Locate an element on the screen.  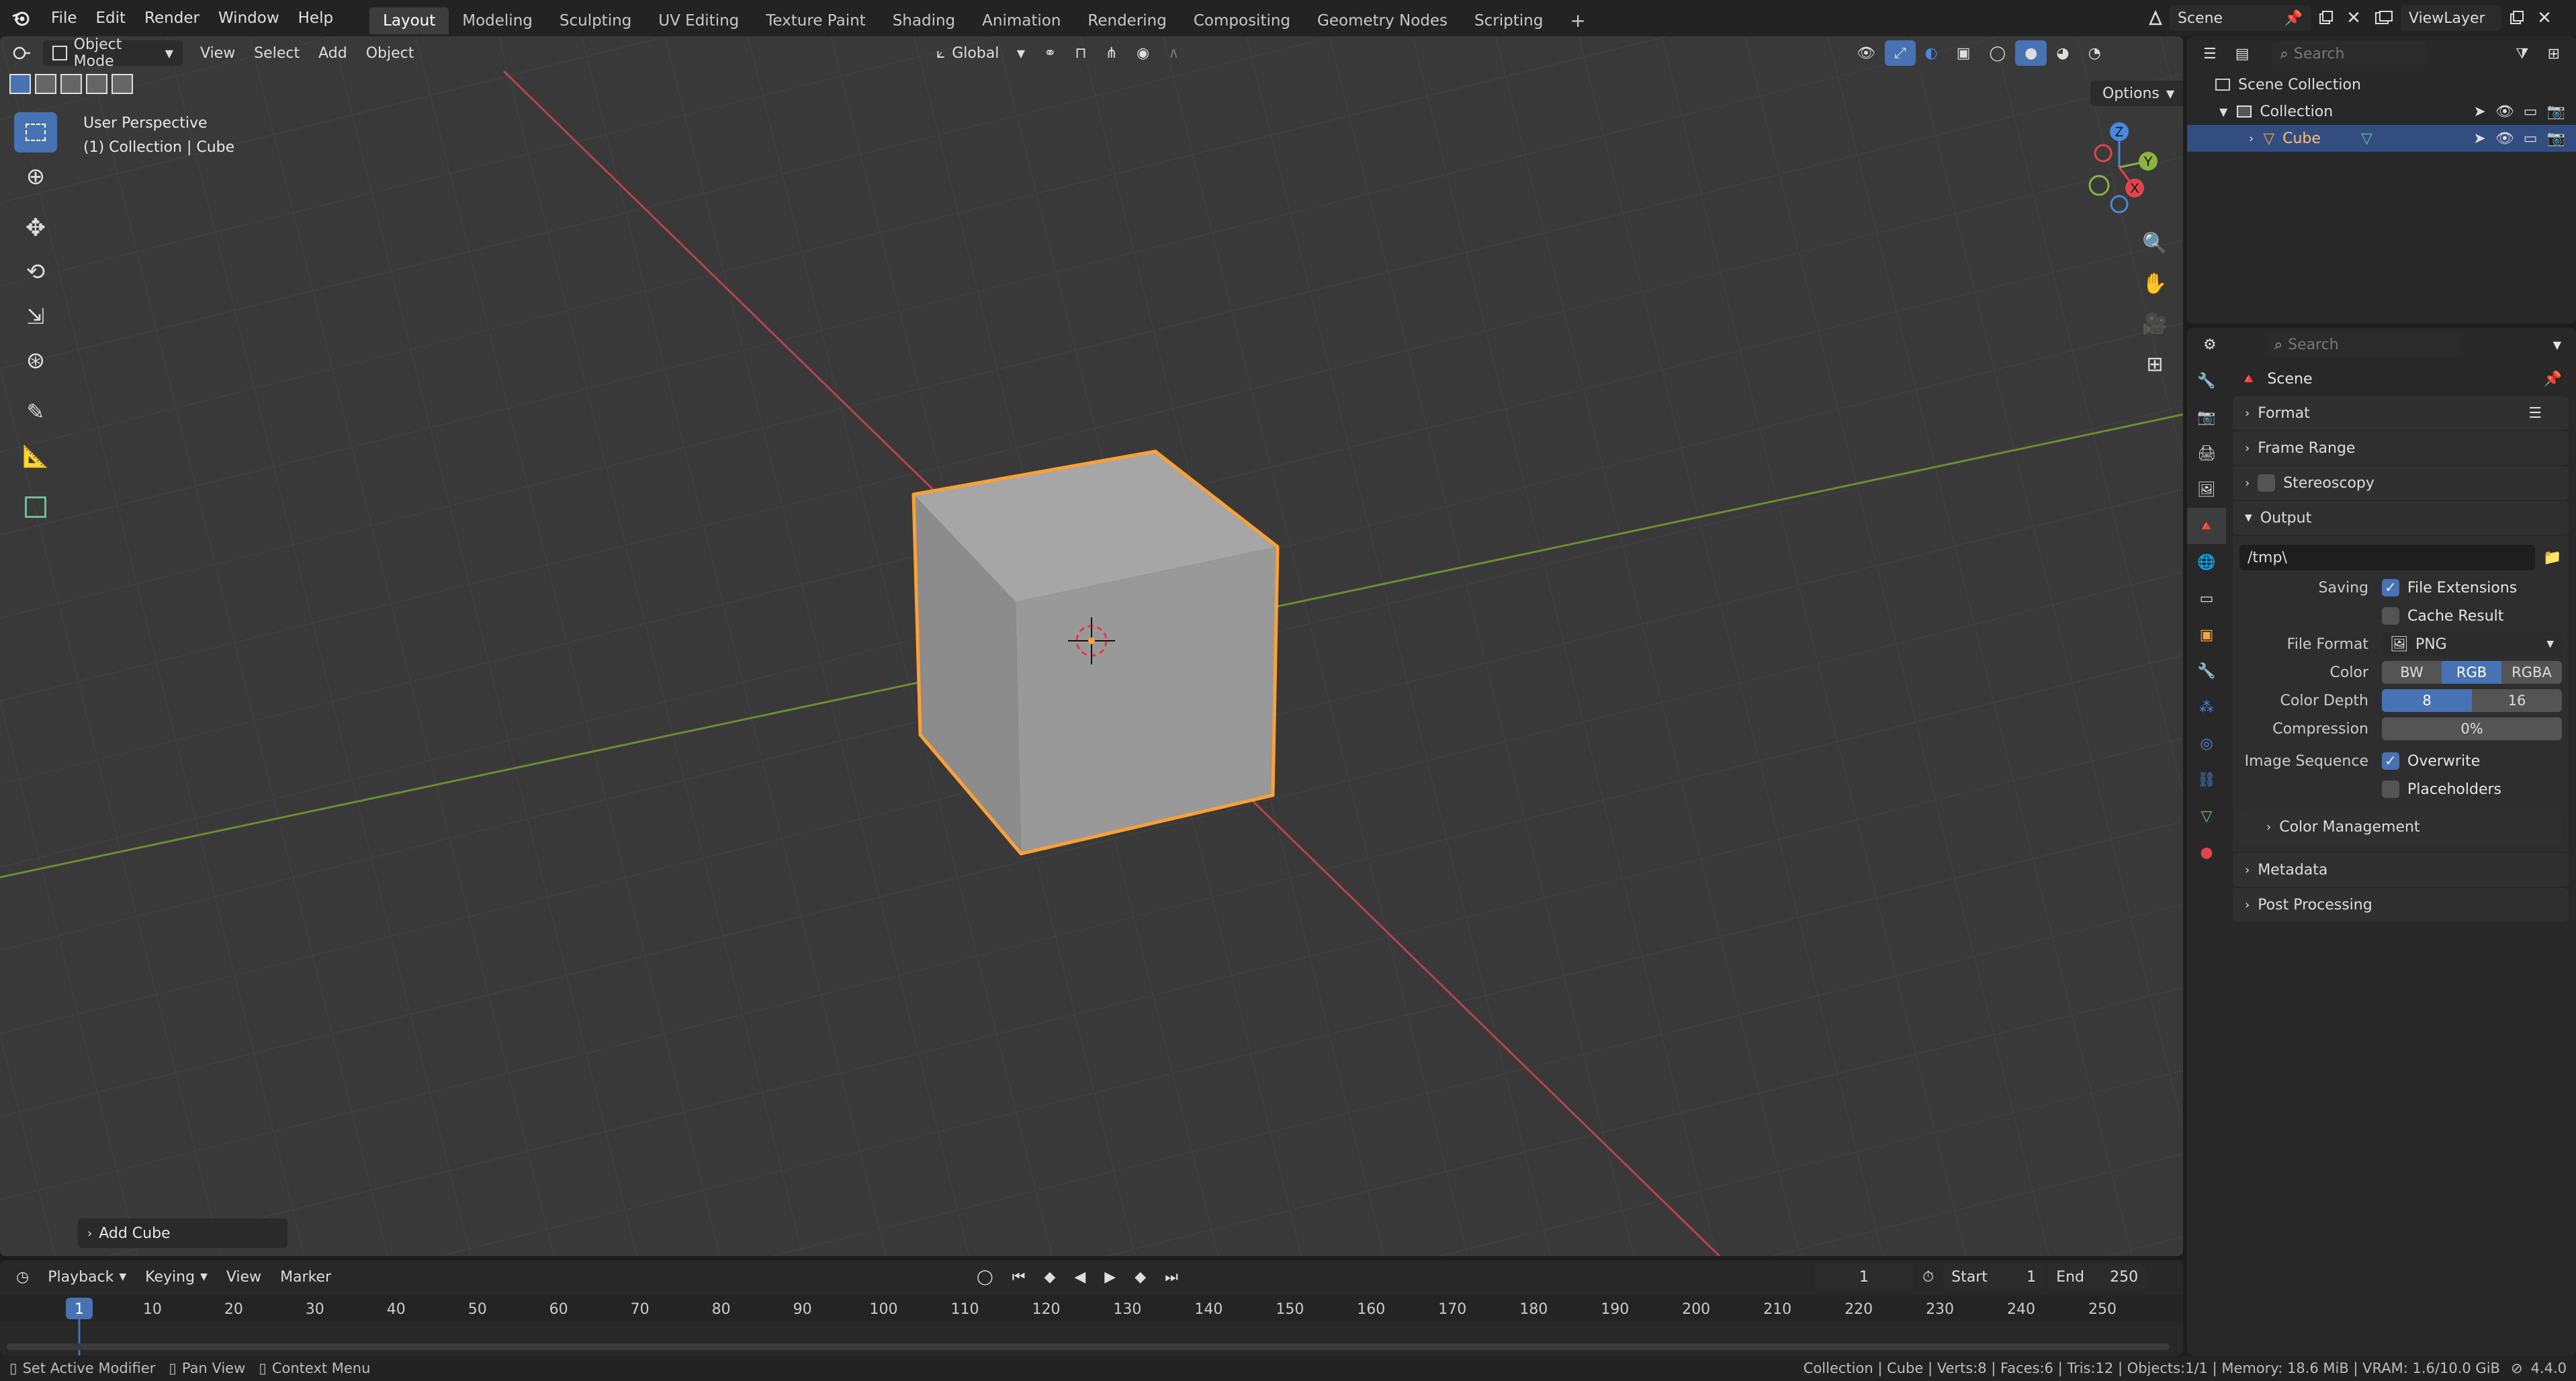
folder-icon: 📁 is located at coordinates (2552, 557).